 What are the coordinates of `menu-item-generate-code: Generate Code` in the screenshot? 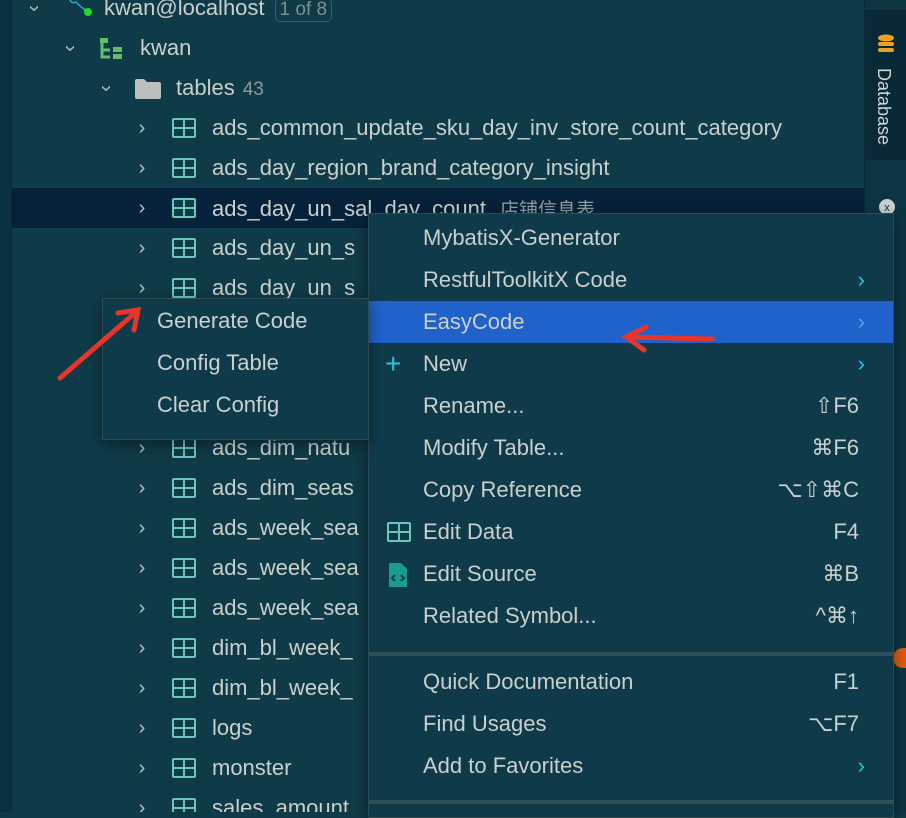 It's located at (235, 321).